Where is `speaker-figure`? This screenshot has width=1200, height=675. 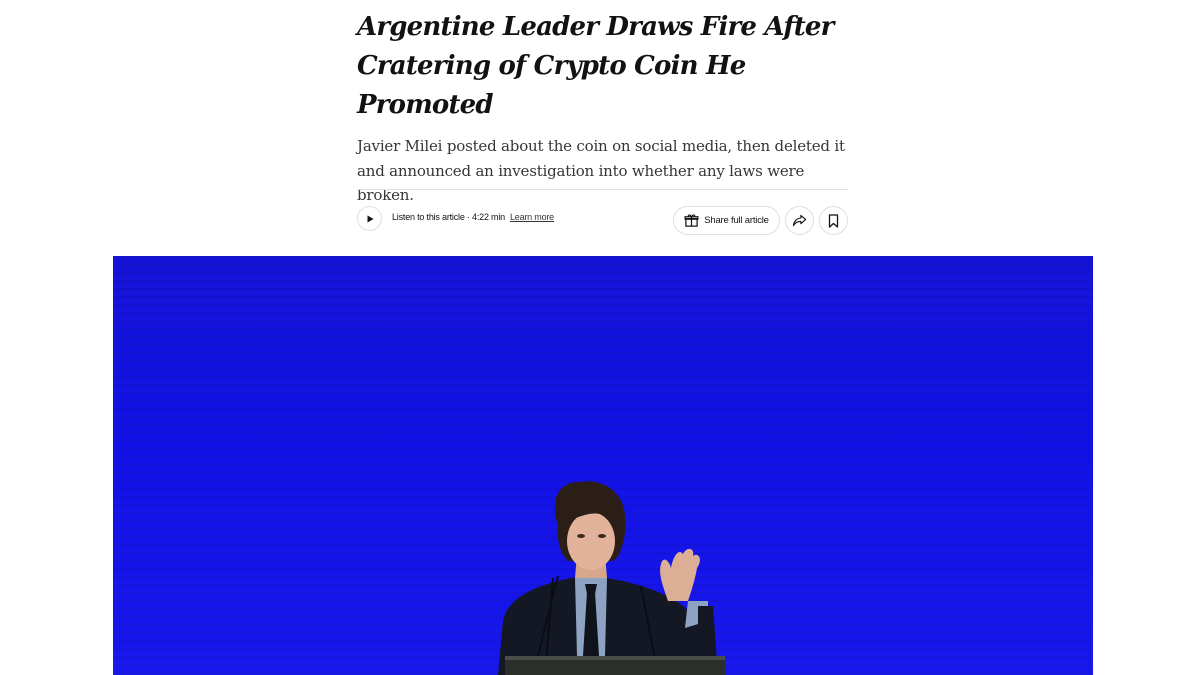
speaker-figure is located at coordinates (611, 578).